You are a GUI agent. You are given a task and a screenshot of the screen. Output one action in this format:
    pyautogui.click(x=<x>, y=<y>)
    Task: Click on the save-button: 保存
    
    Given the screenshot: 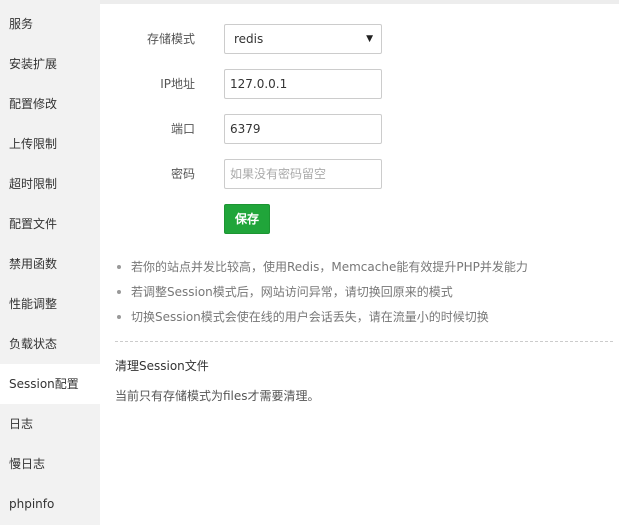 What is the action you would take?
    pyautogui.click(x=247, y=219)
    